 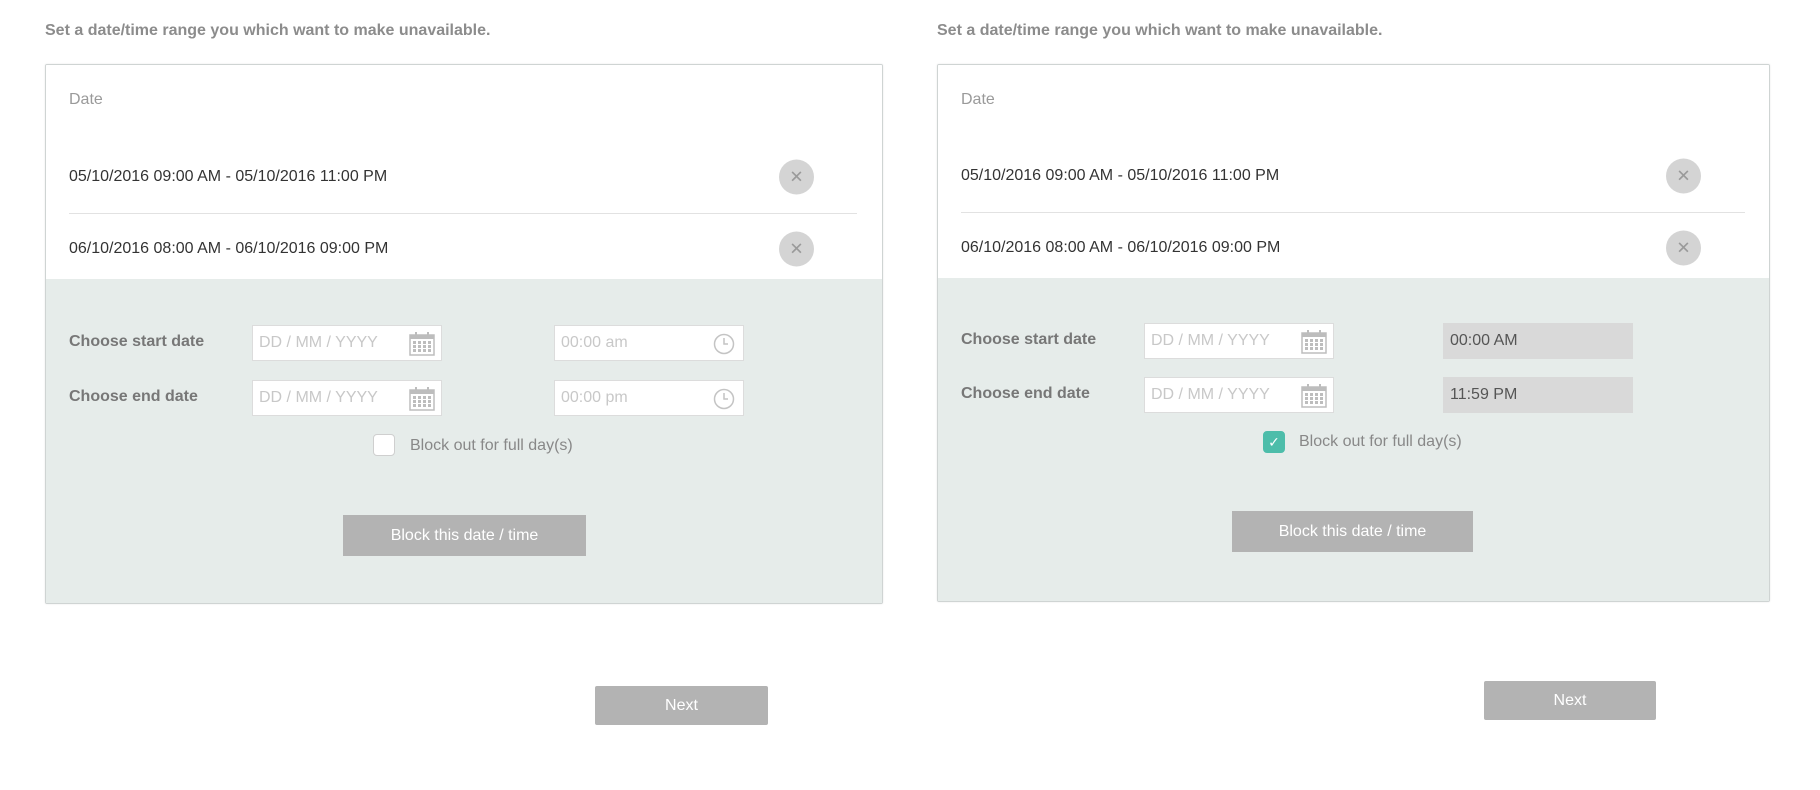 What do you see at coordinates (649, 343) in the screenshot?
I see `start-time-input: 00:00 am` at bounding box center [649, 343].